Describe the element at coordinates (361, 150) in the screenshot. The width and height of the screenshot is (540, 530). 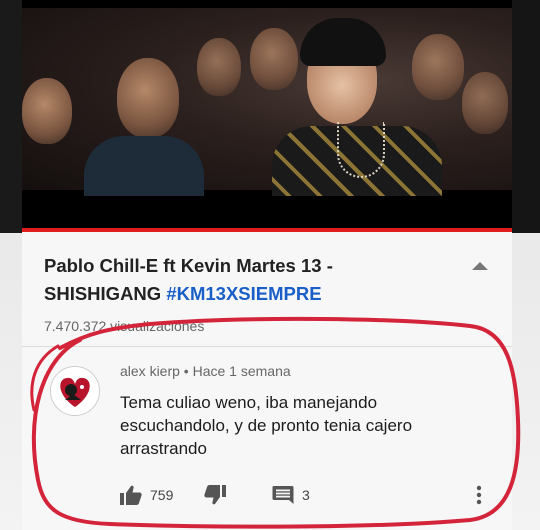
I see `singer-chain` at that location.